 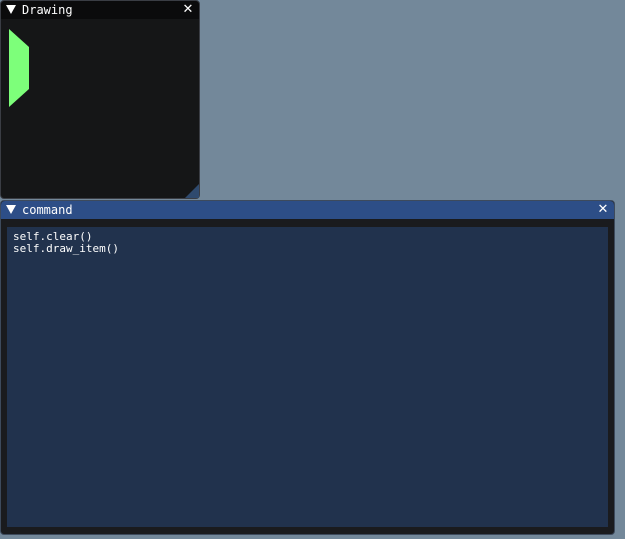 I want to click on command-window-title: command, so click(x=47, y=210).